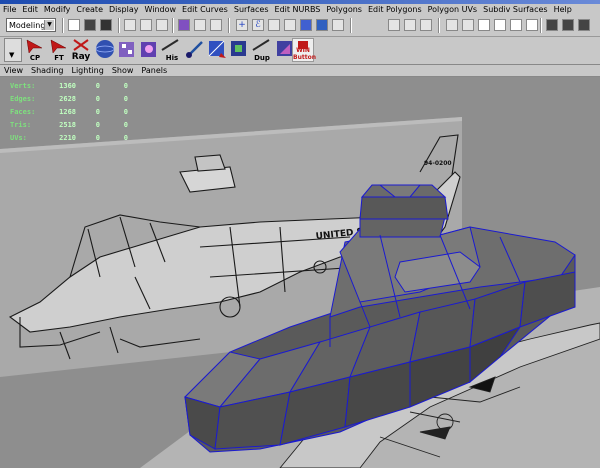  Describe the element at coordinates (568, 25) in the screenshot. I see `attribute-editor-icon` at that location.